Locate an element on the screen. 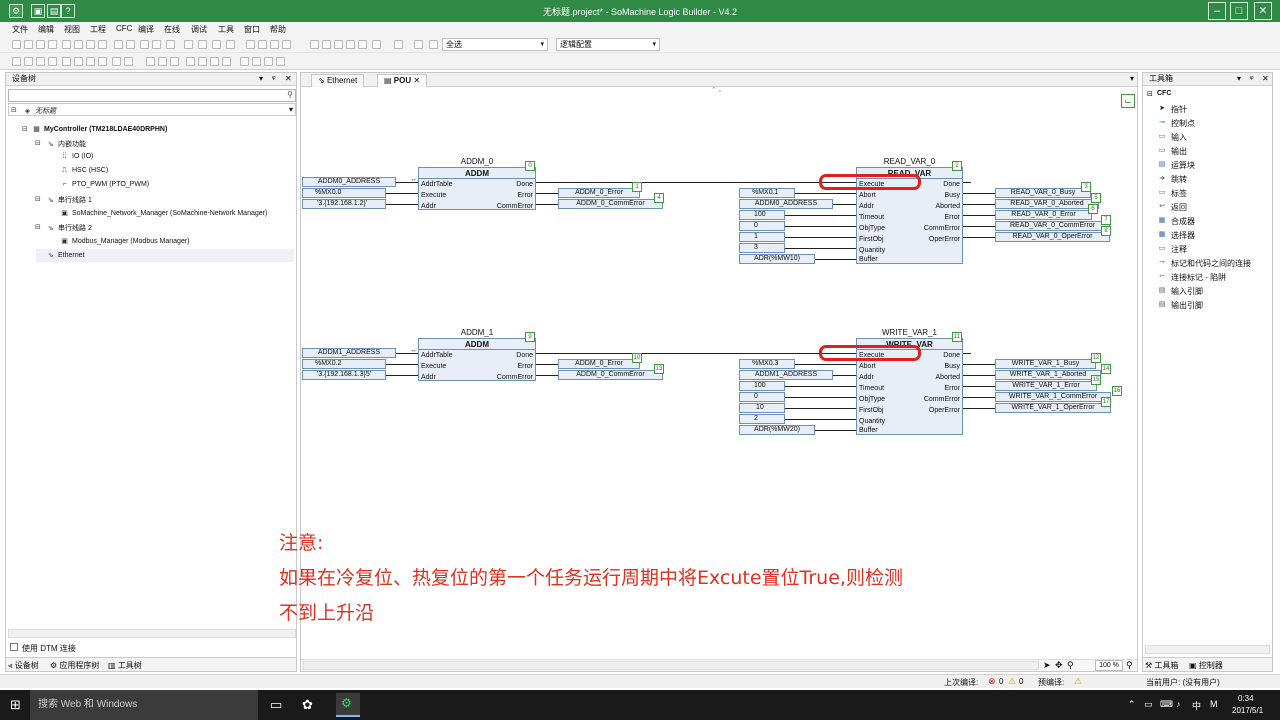  write-input-timeout: 100 is located at coordinates (762, 386).